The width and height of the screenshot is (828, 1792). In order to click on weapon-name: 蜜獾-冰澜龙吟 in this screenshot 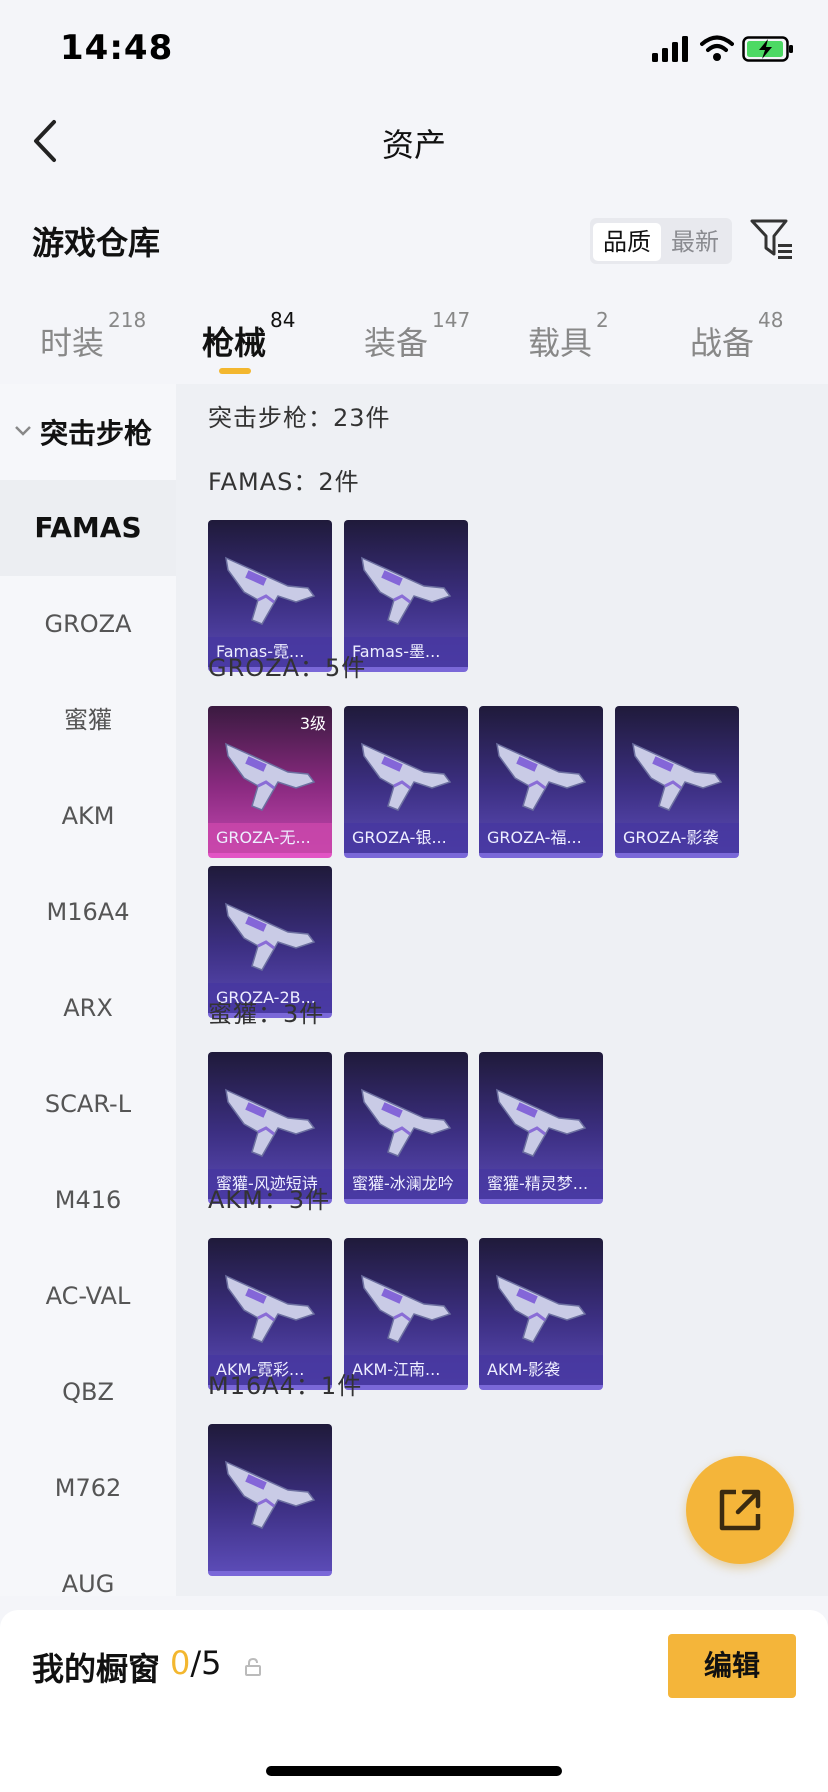, I will do `click(406, 1184)`.